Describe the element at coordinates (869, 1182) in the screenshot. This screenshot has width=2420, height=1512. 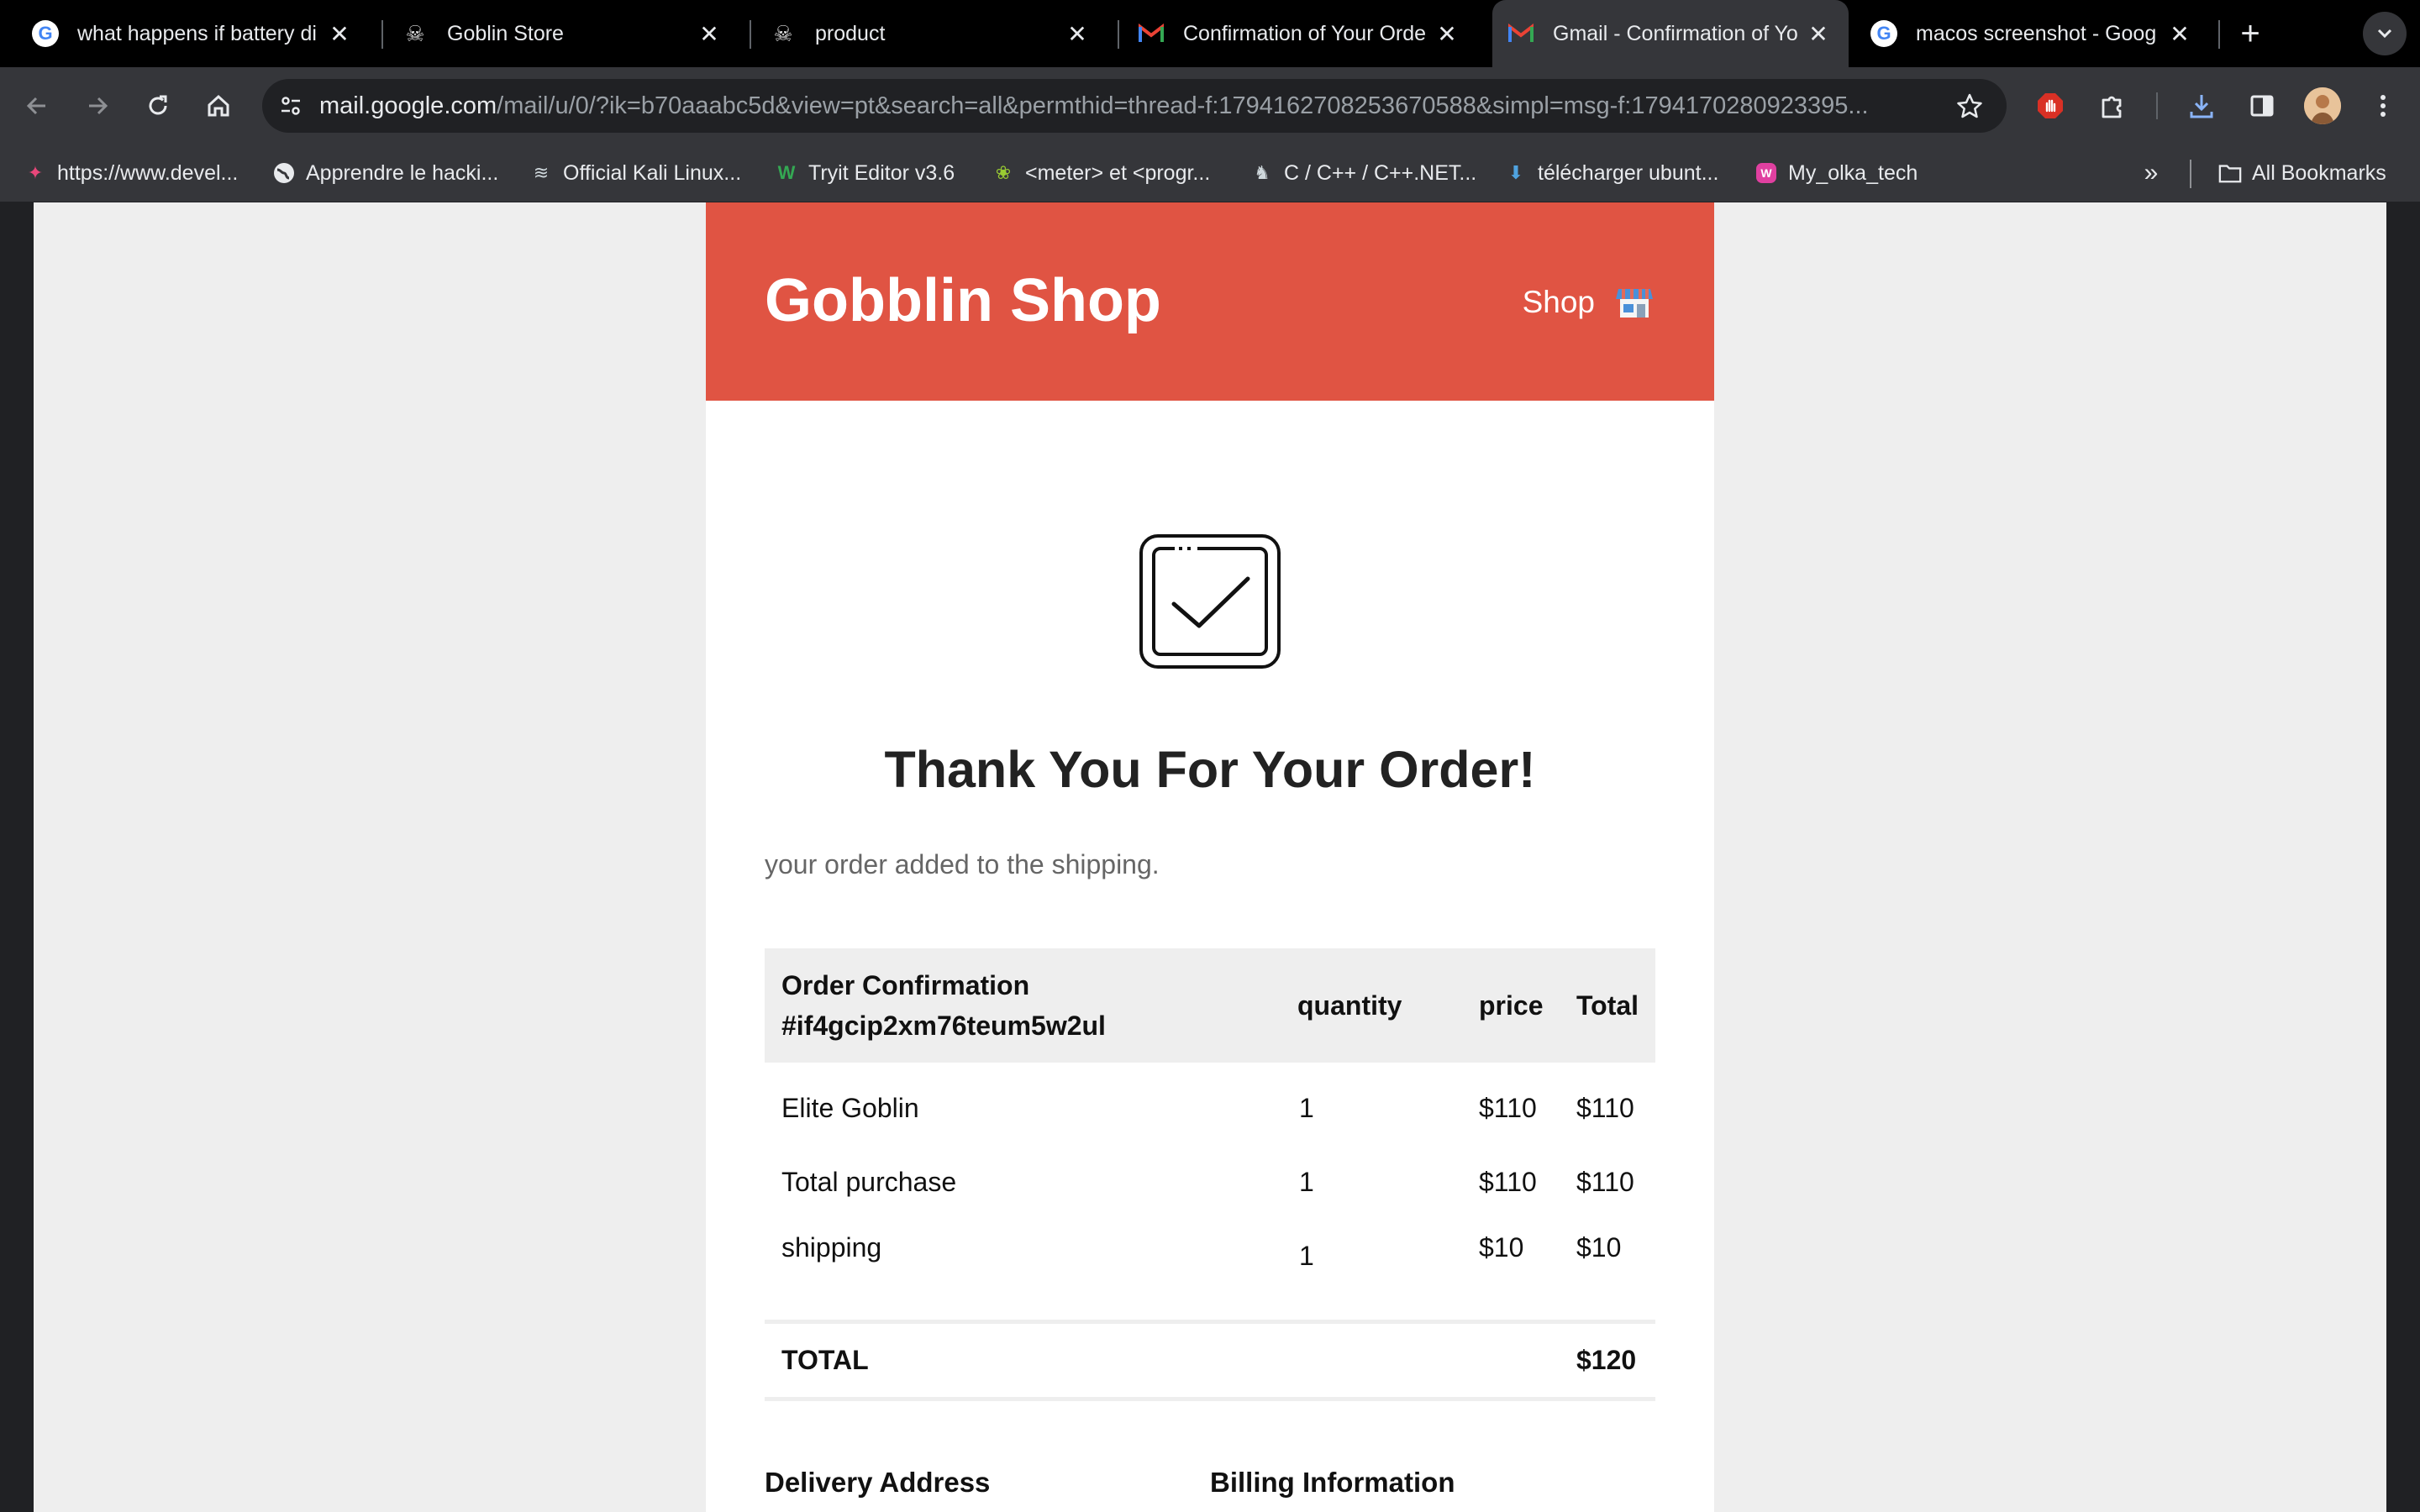
I see `item-name: Total purchase` at that location.